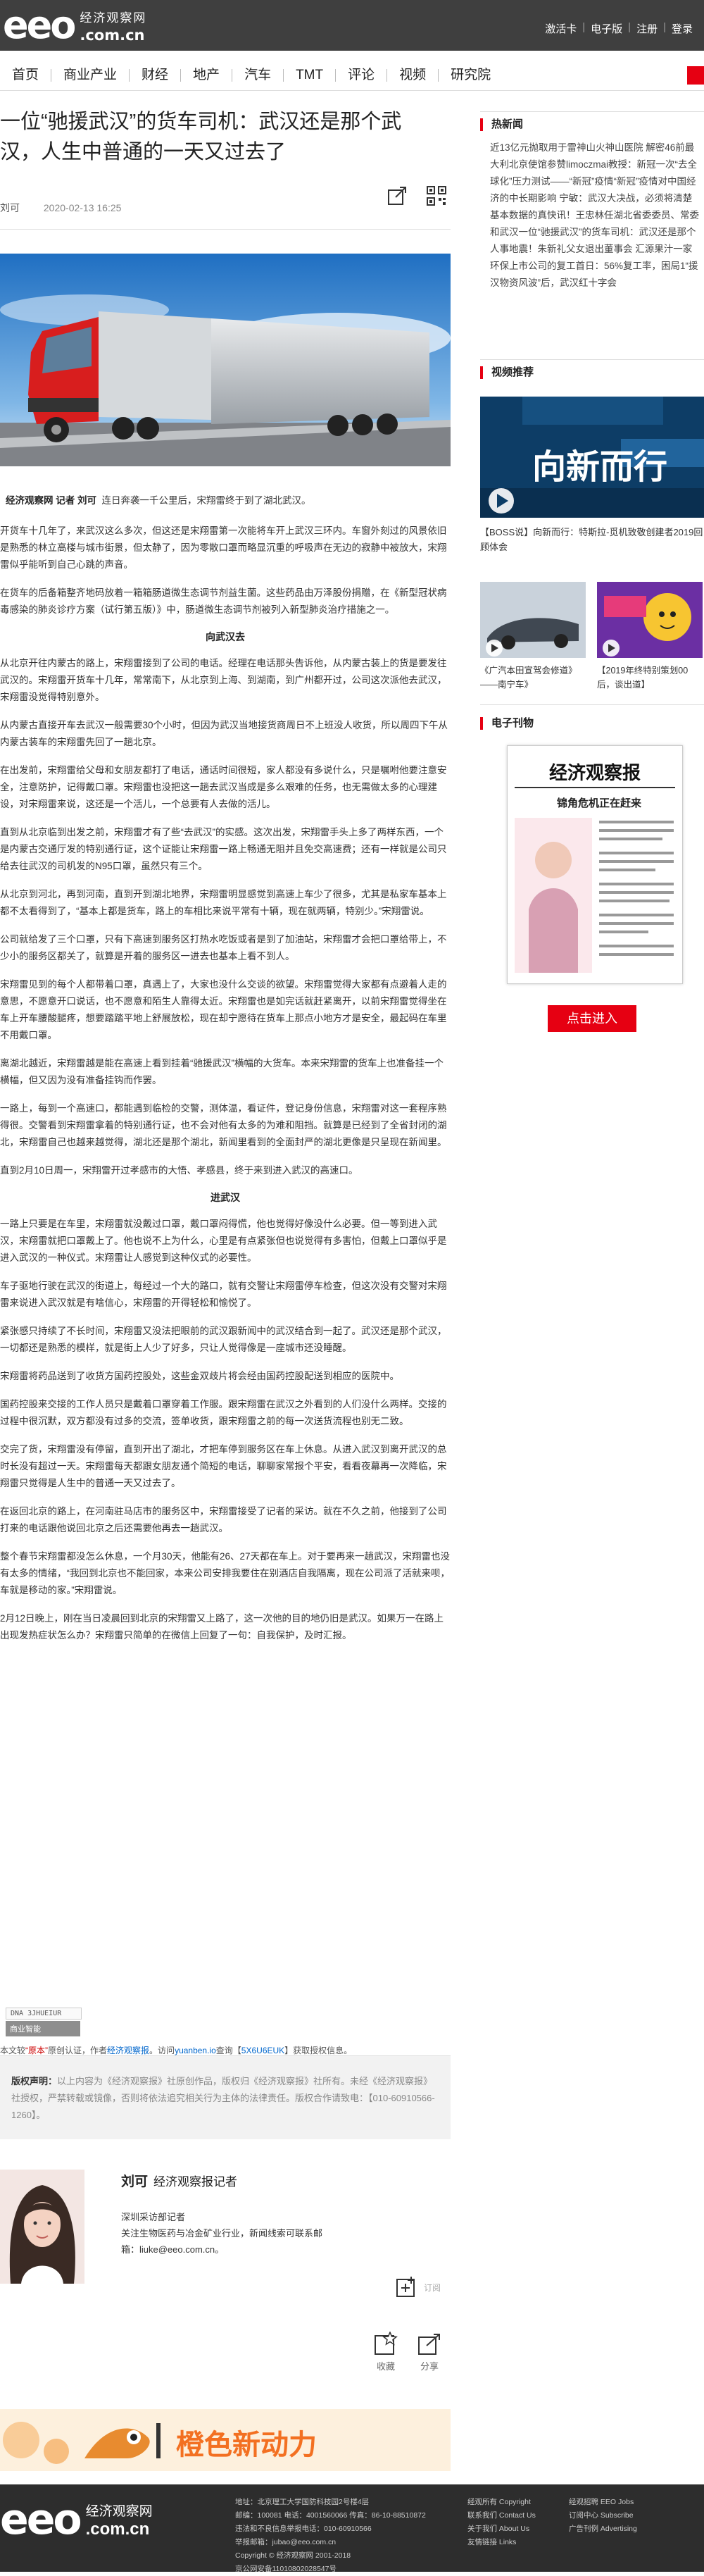  Describe the element at coordinates (225, 636) in the screenshot. I see `section-heading: 向武汉去` at that location.